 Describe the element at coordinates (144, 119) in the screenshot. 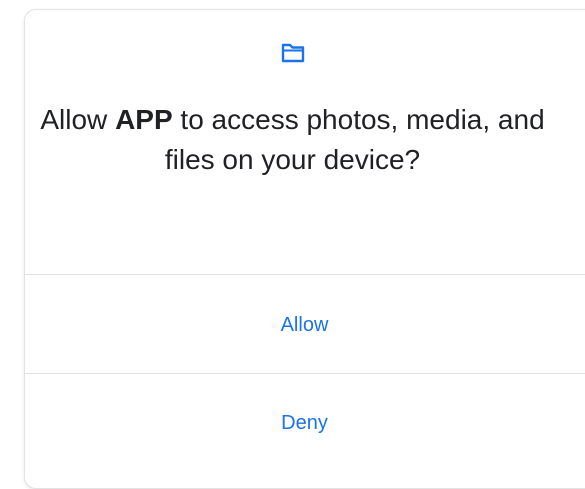

I see `app-name: APP` at that location.